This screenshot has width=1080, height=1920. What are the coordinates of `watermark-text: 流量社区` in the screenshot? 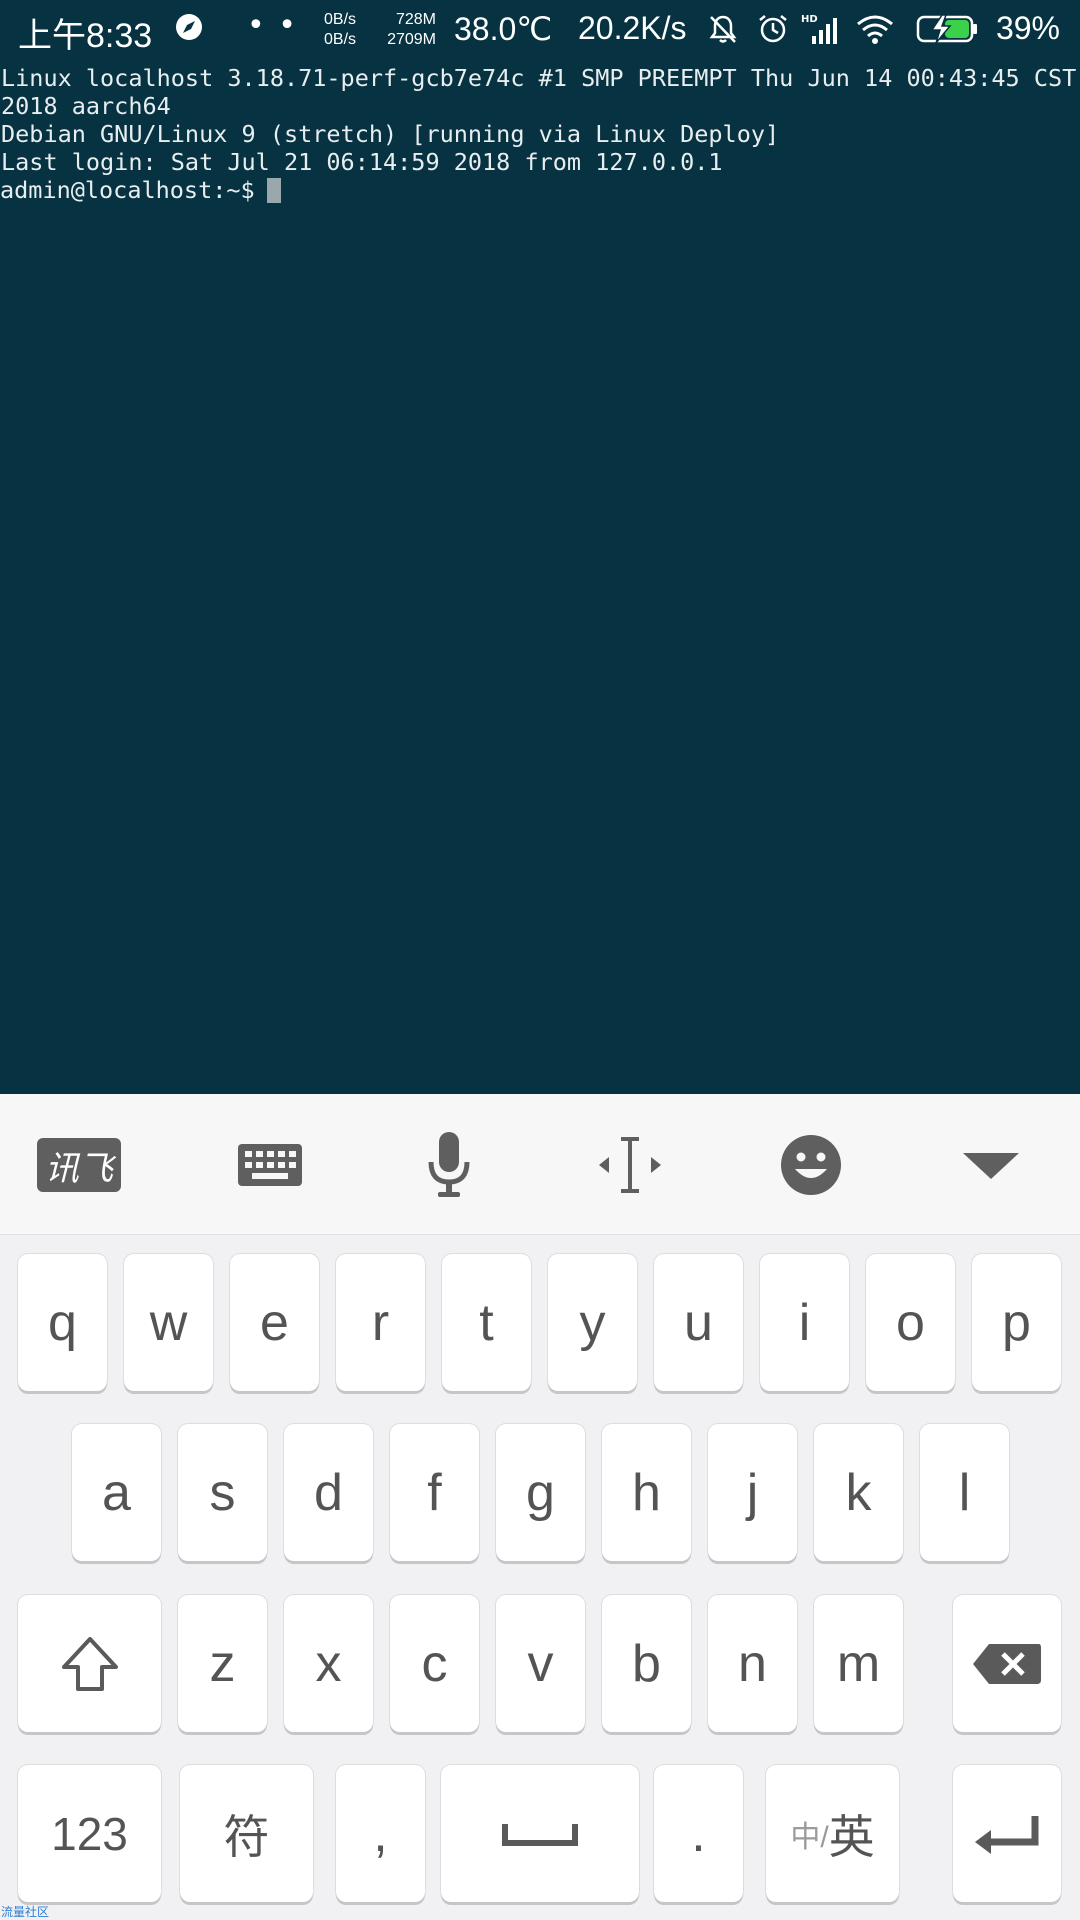 It's located at (25, 1912).